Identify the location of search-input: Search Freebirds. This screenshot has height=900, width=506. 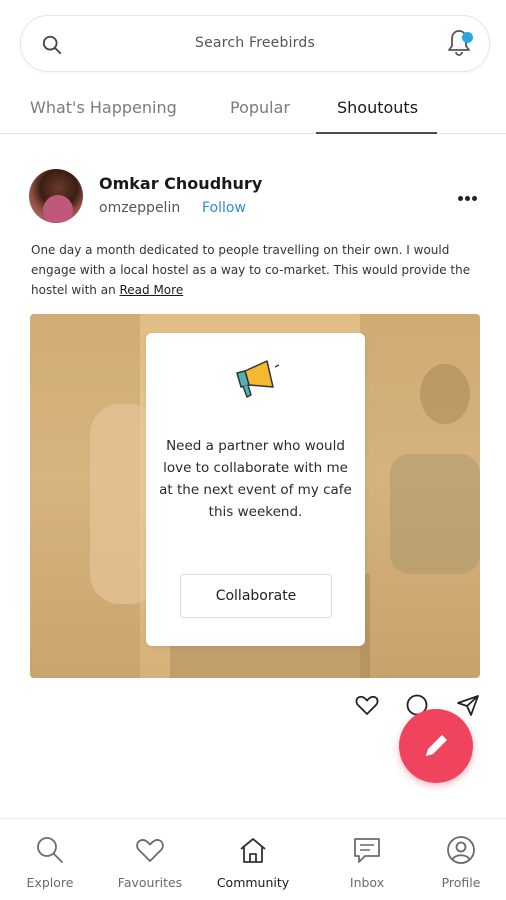
(255, 43).